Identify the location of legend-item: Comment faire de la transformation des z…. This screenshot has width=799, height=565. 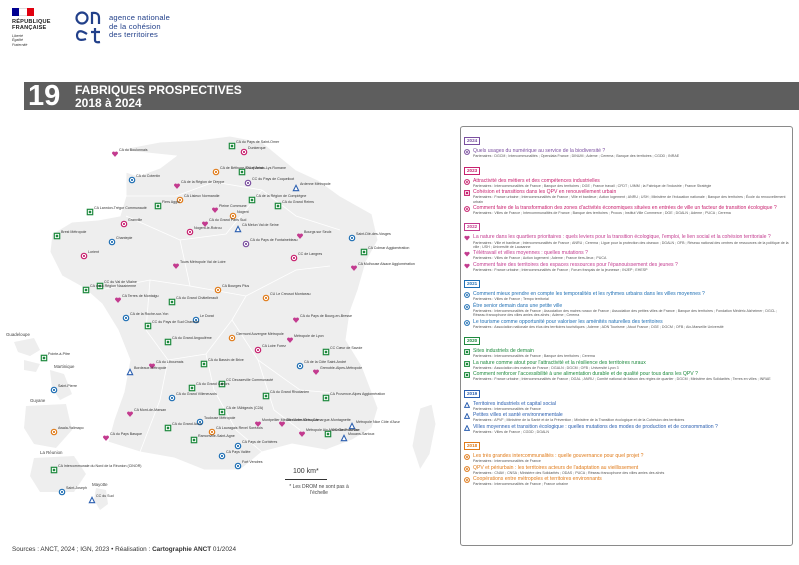
(627, 210).